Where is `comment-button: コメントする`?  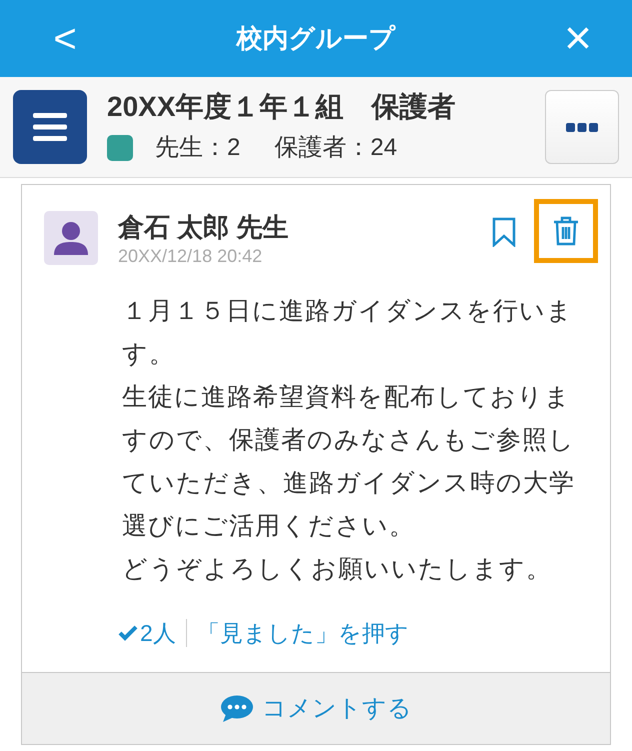 comment-button: コメントする is located at coordinates (316, 708).